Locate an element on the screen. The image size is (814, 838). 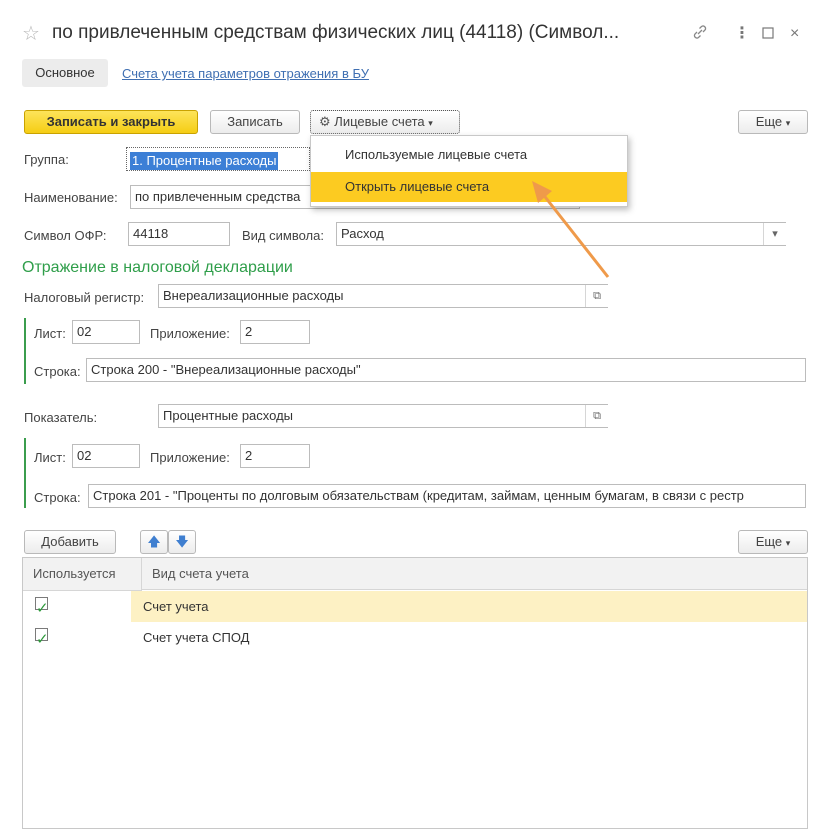
arrow-annotation-icon is located at coordinates (571, 229).